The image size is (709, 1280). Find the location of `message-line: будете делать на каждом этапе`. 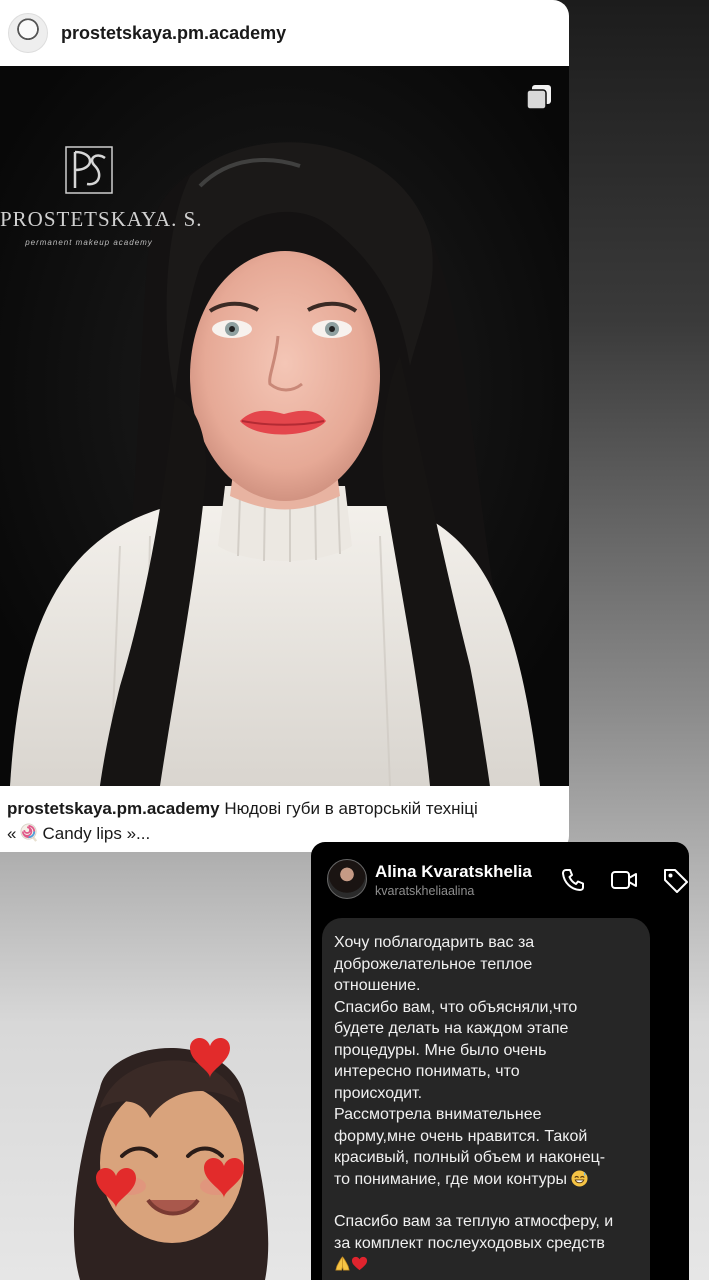

message-line: будете делать на каждом этапе is located at coordinates (451, 1028).